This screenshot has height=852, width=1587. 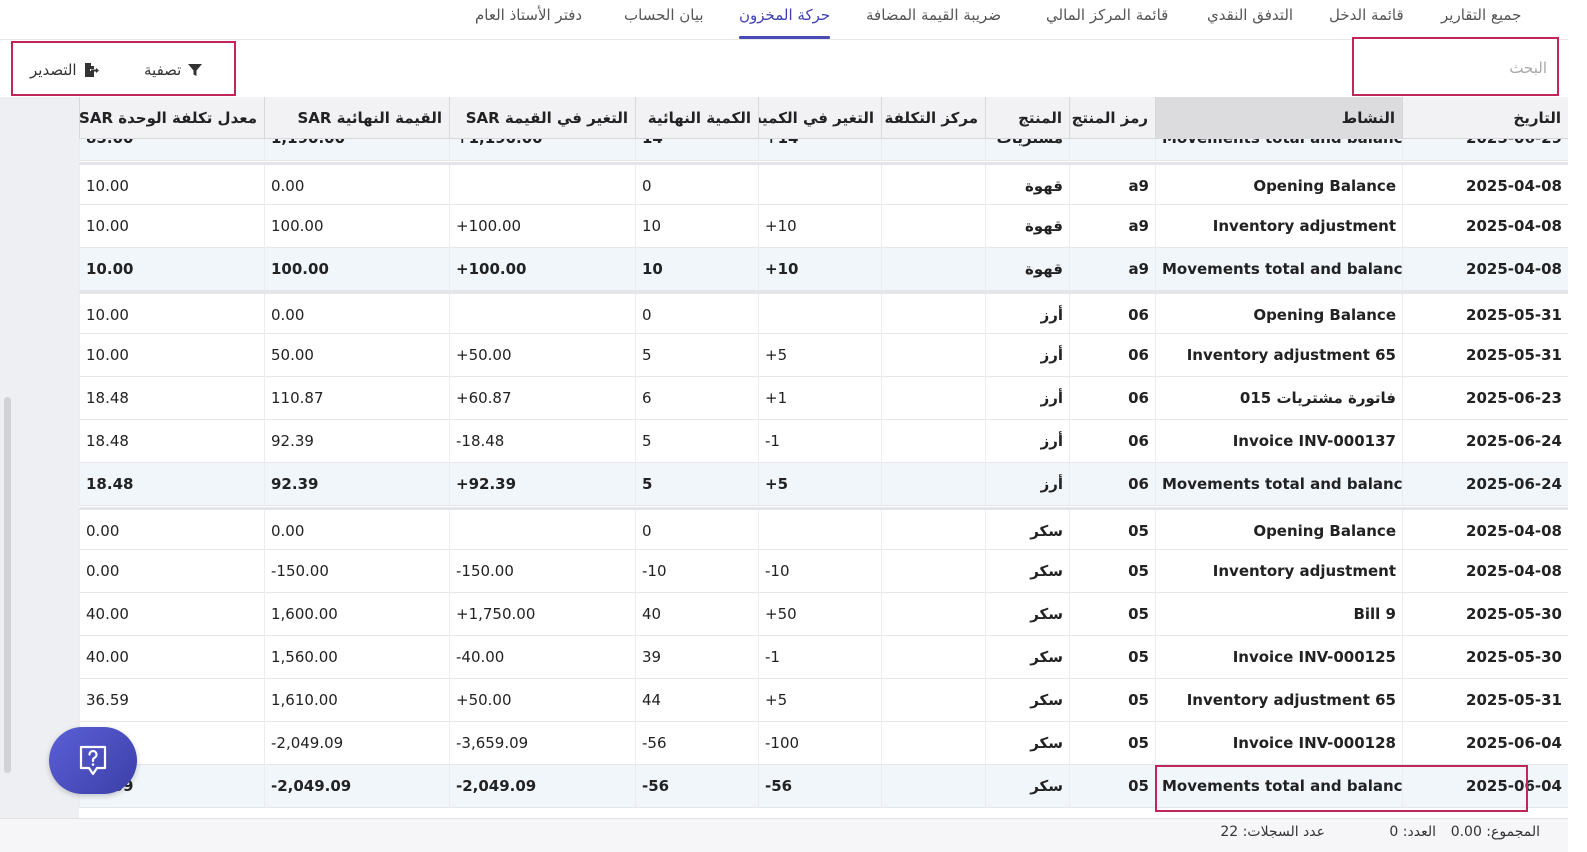 I want to click on search-input, so click(x=1453, y=68).